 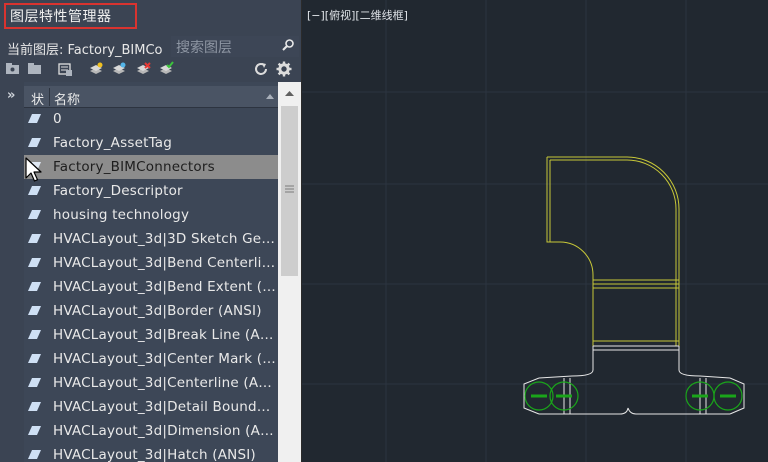 I want to click on layer-row: housing technology, so click(x=151, y=215).